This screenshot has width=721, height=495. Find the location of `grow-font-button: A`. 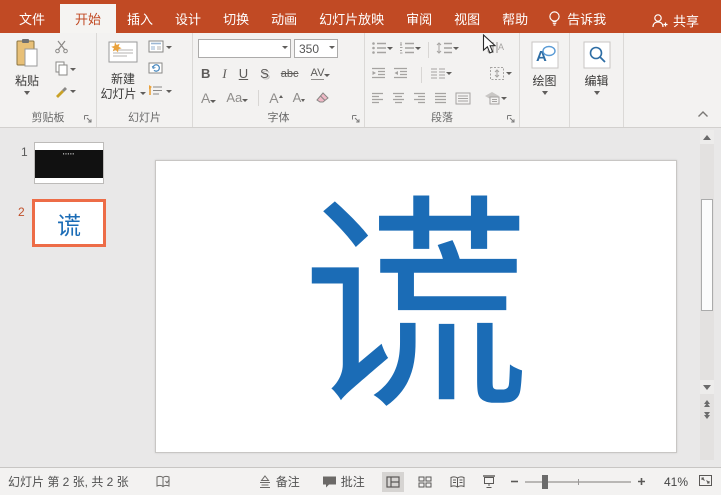

grow-font-button: A is located at coordinates (275, 98).